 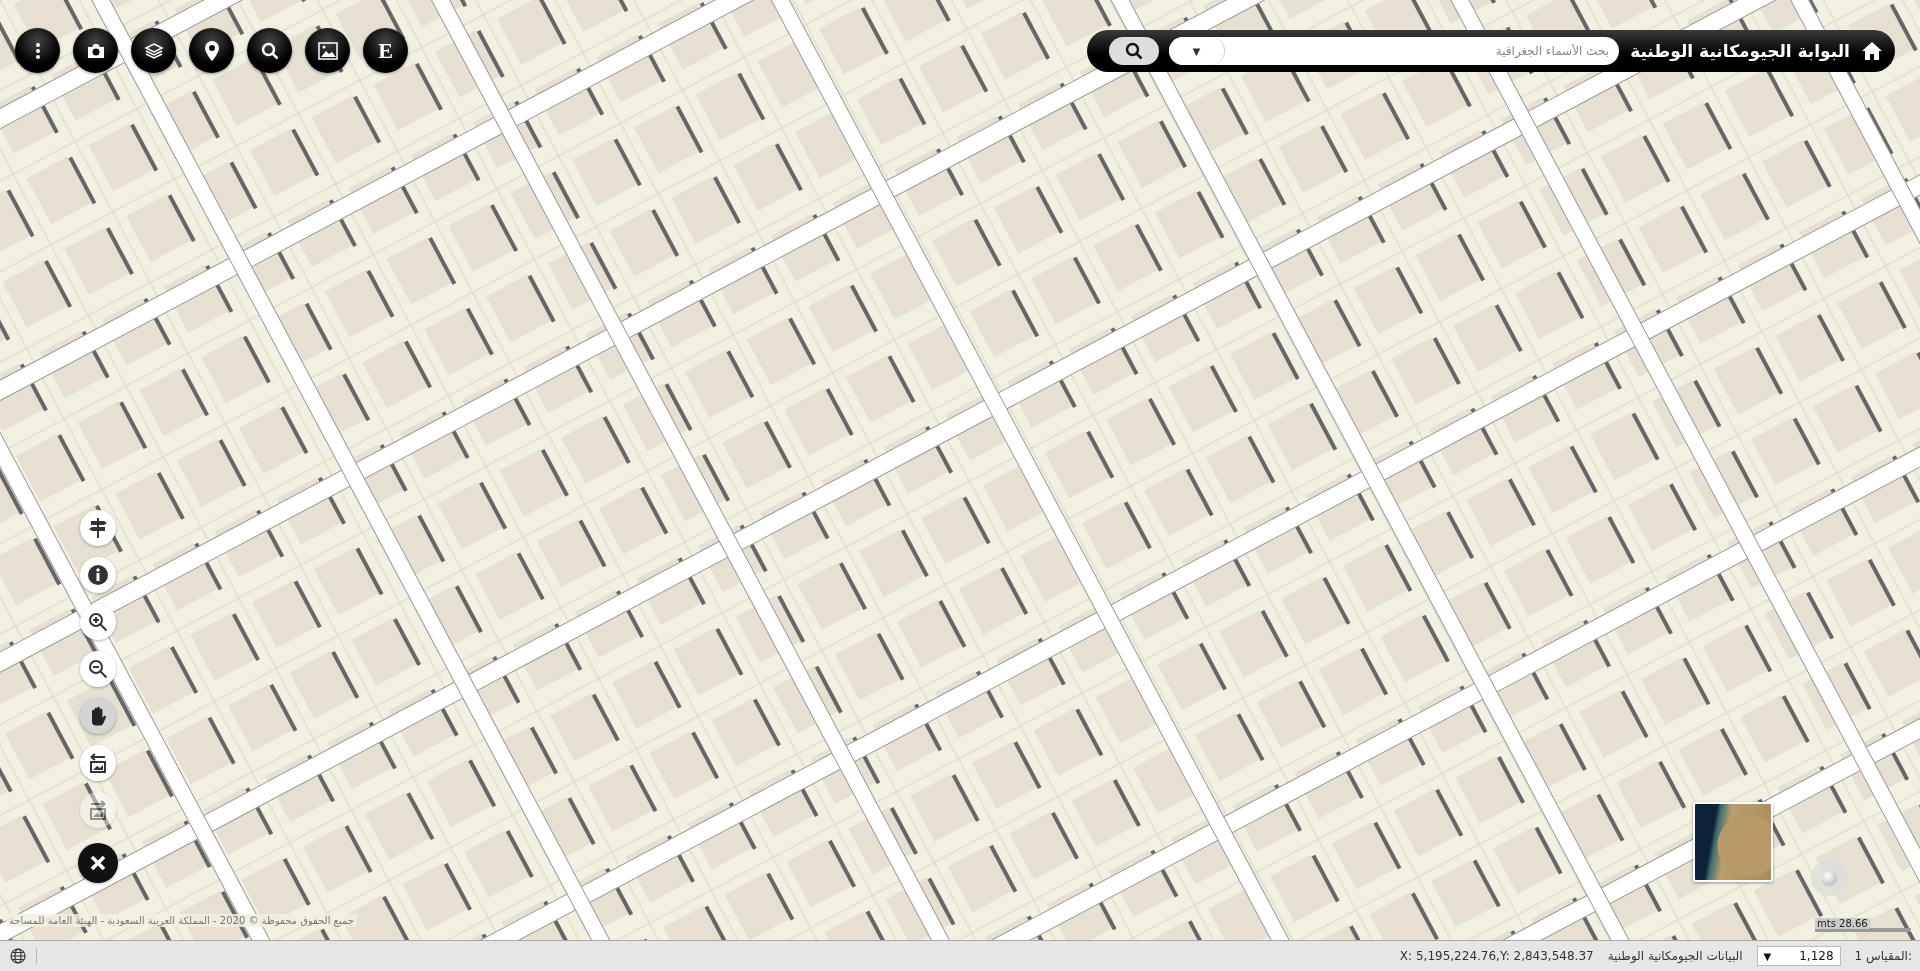 What do you see at coordinates (98, 575) in the screenshot?
I see `info-icon` at bounding box center [98, 575].